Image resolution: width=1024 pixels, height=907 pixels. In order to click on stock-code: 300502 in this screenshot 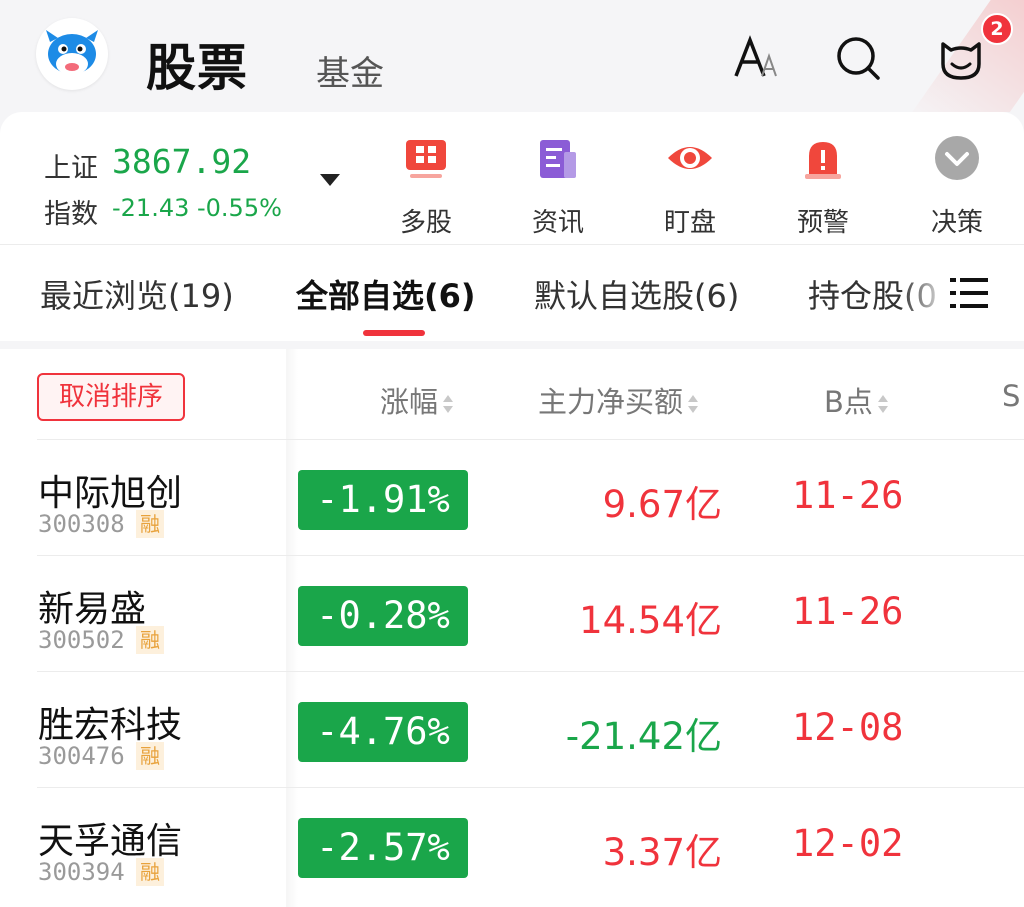, I will do `click(81, 640)`.